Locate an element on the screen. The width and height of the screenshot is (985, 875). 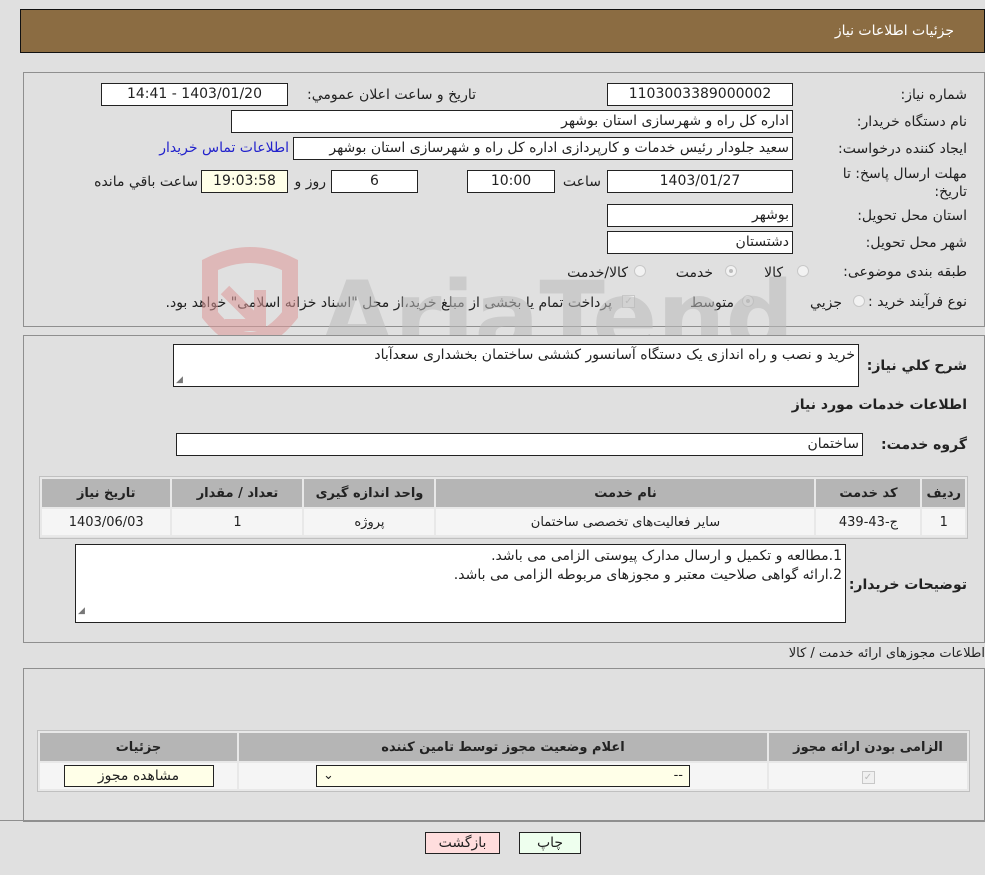
permit-status-value: -- is located at coordinates (678, 775).